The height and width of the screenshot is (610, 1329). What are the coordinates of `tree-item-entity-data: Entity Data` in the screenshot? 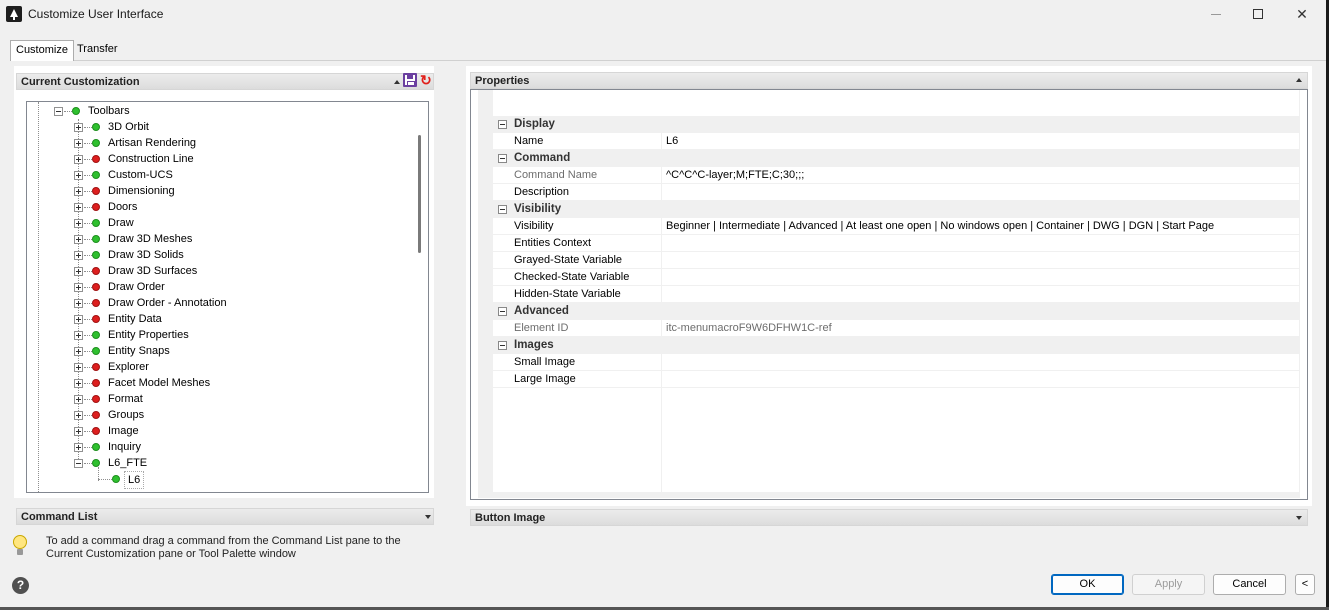 It's located at (239, 319).